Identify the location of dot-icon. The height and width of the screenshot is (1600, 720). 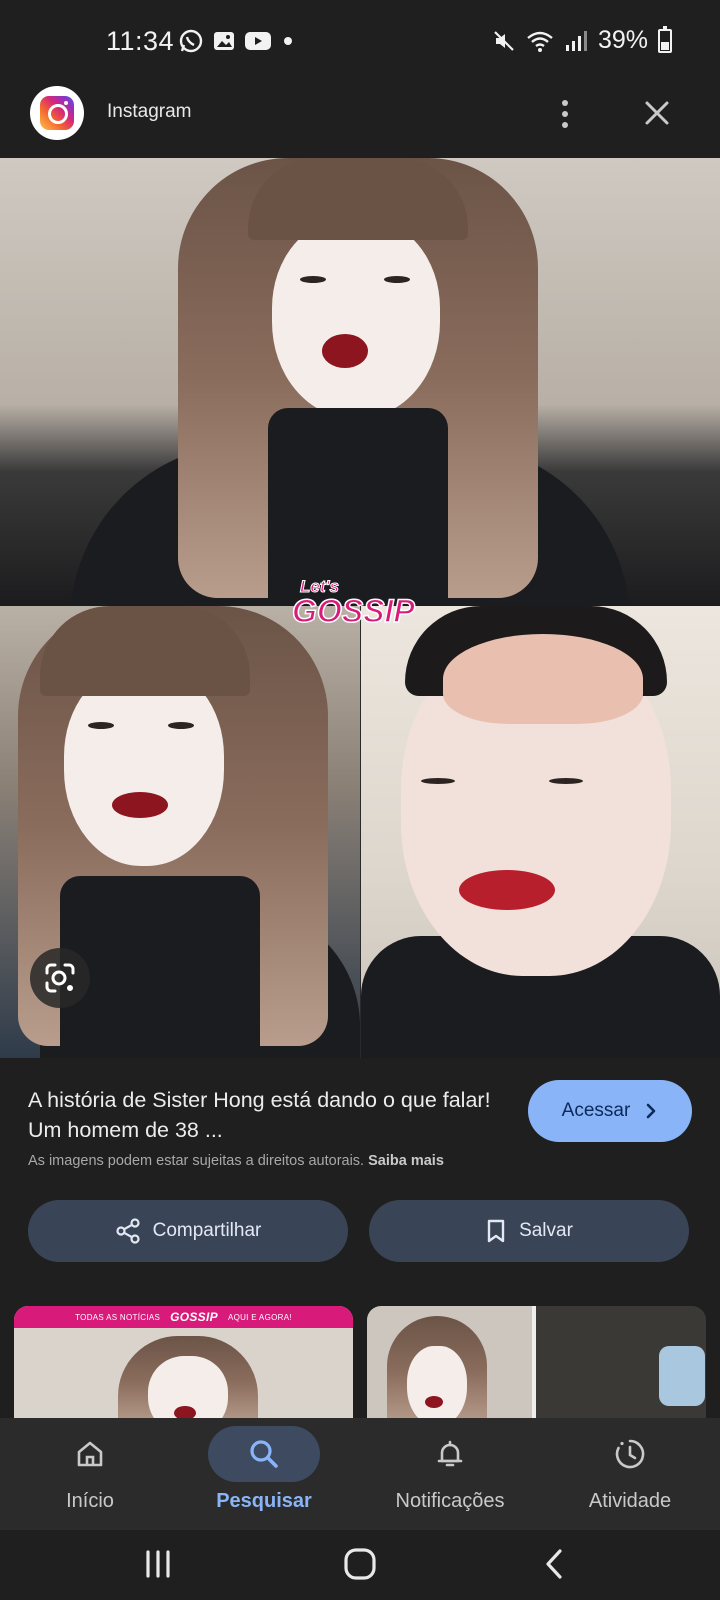
(288, 41).